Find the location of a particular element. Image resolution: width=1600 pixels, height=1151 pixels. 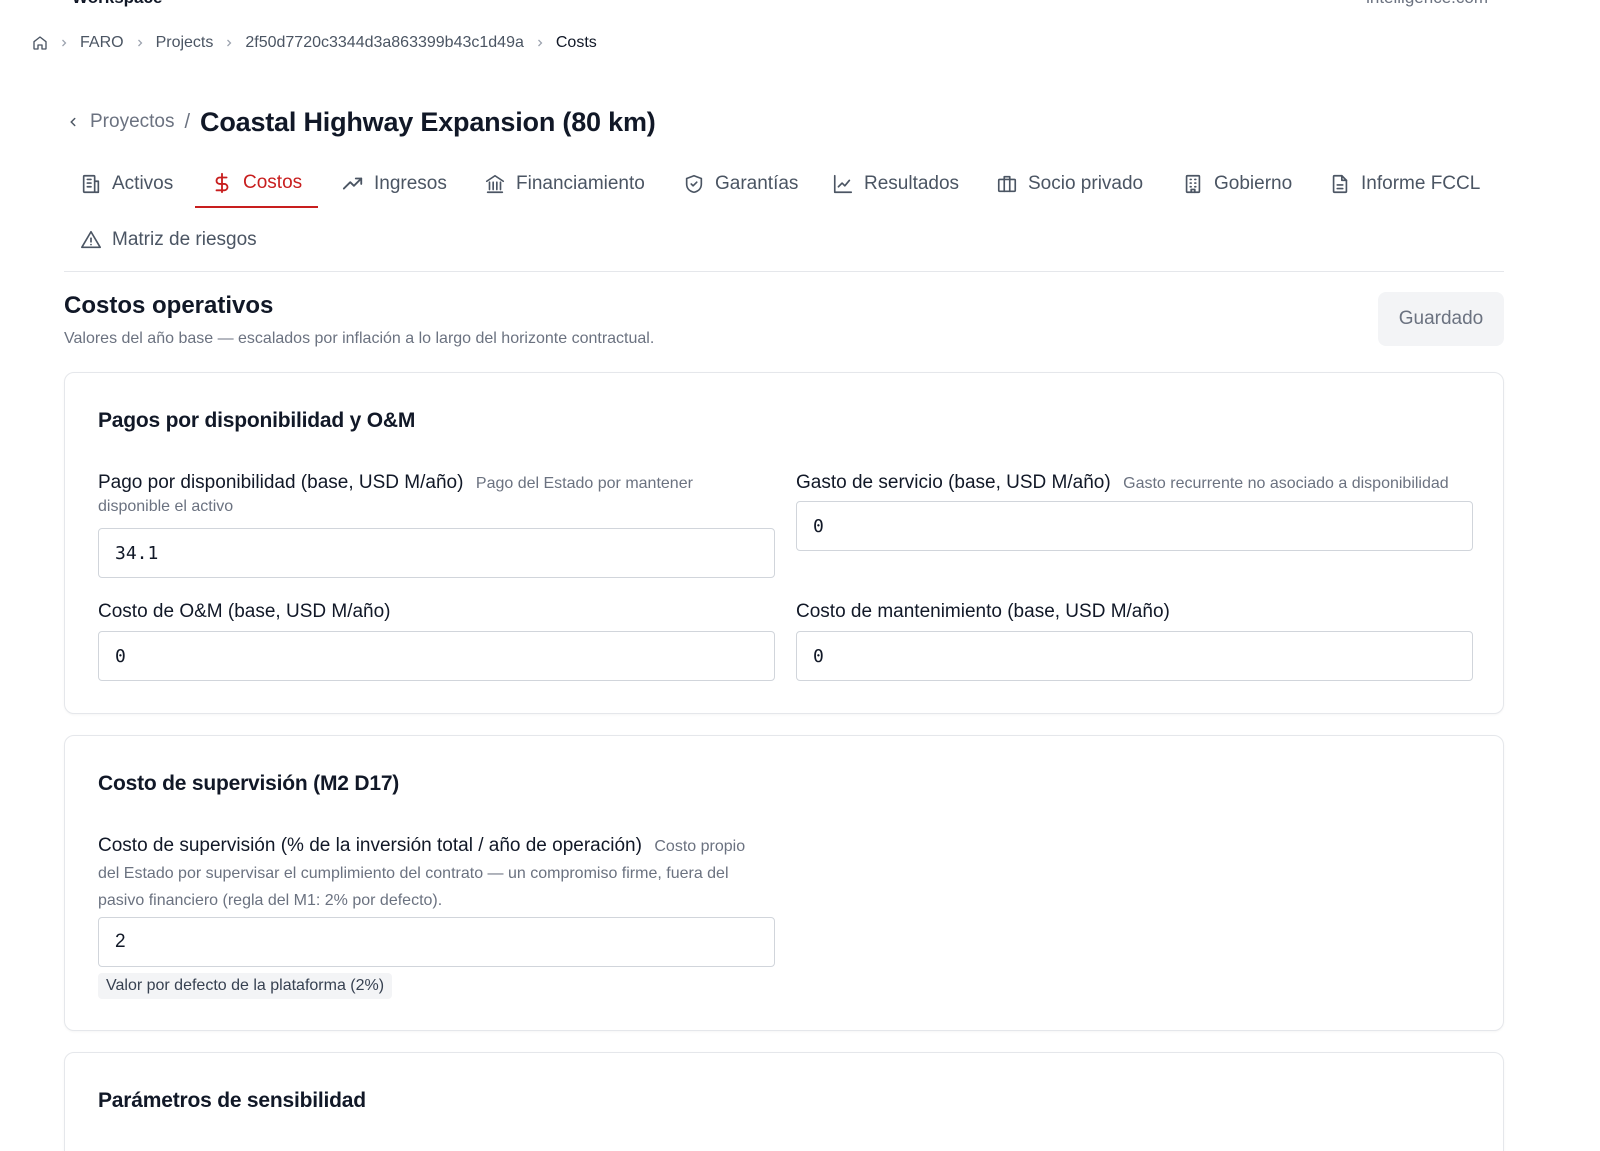

tab-costos: Costos is located at coordinates (257, 184).